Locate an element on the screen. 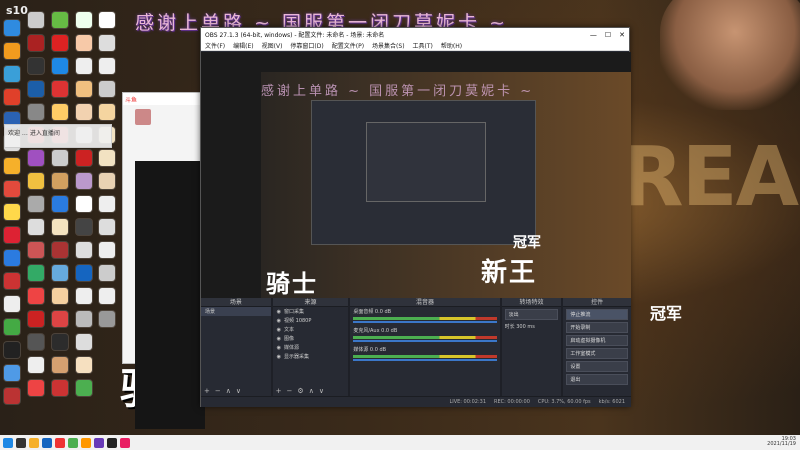 Image resolution: width=800 pixels, height=450 pixels. menu-file: 文件(F) is located at coordinates (215, 45).